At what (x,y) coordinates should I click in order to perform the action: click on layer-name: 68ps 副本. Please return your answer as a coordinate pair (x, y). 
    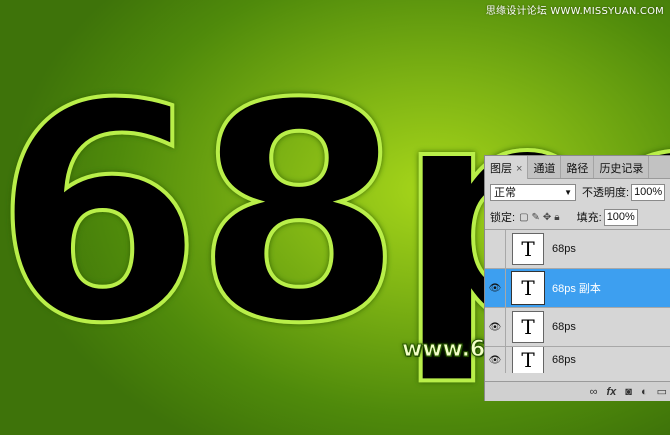
    Looking at the image, I should click on (576, 289).